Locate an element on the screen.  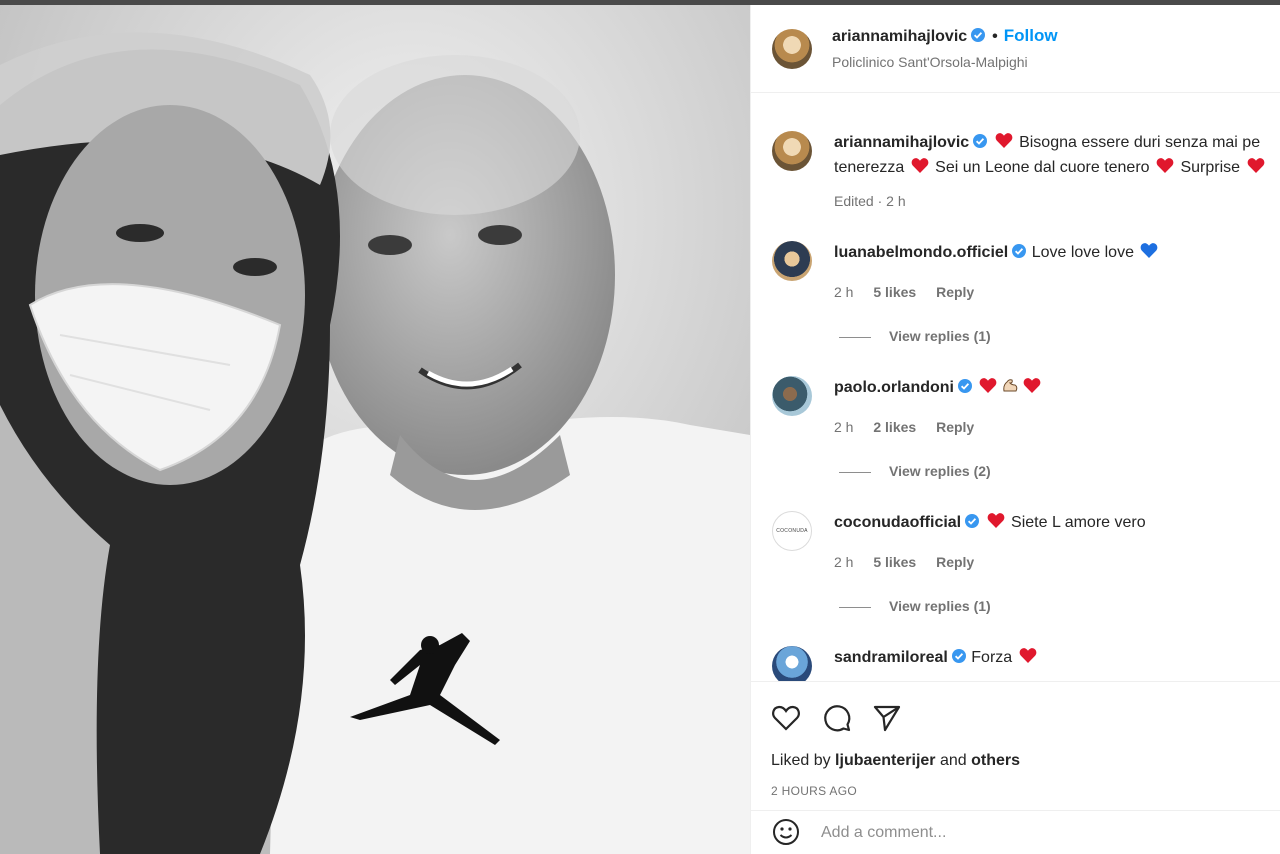
comment-text: Siete L amore vero is located at coordinates (1078, 522).